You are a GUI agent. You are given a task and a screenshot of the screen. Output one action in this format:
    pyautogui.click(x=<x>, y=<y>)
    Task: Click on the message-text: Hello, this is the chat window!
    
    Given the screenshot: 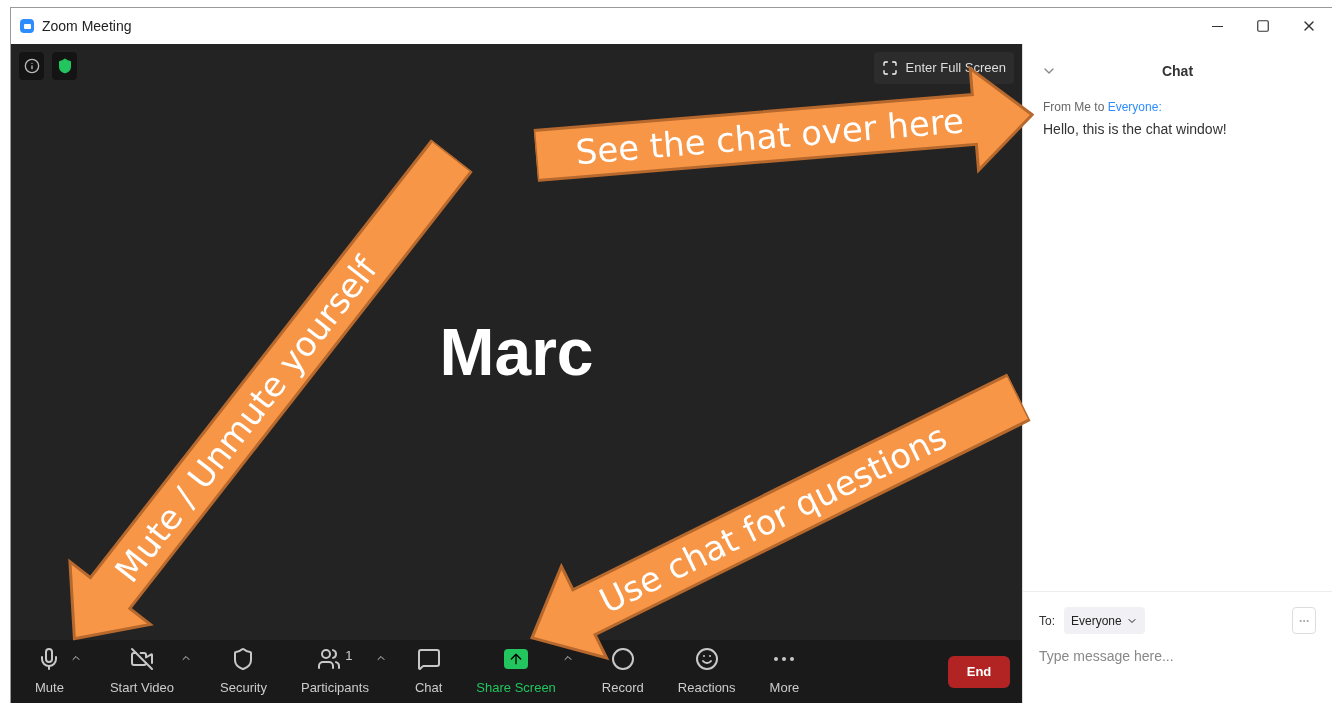 What is the action you would take?
    pyautogui.click(x=1135, y=129)
    